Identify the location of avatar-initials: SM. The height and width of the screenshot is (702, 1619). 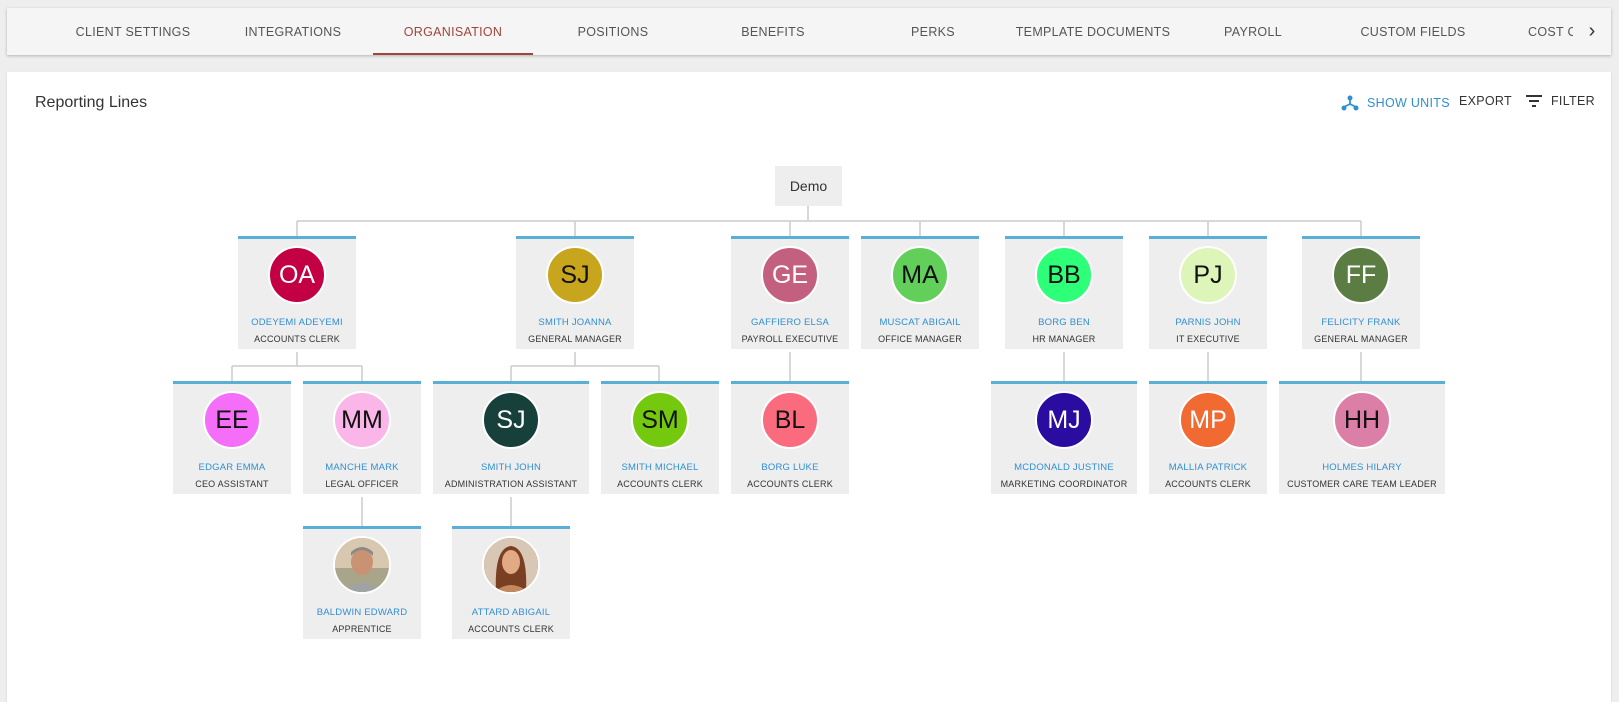
(660, 419).